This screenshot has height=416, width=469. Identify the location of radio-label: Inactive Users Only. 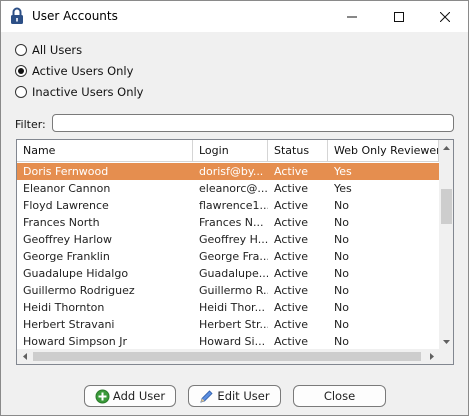
(88, 92).